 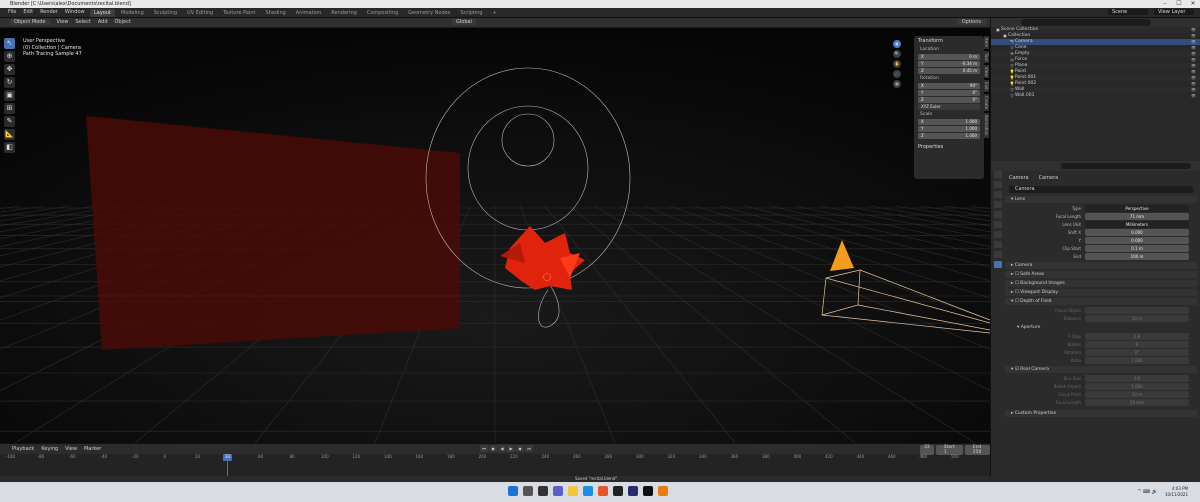 I want to click on system-tray: ^ ⌨ 🔊, so click(x=1147, y=492).